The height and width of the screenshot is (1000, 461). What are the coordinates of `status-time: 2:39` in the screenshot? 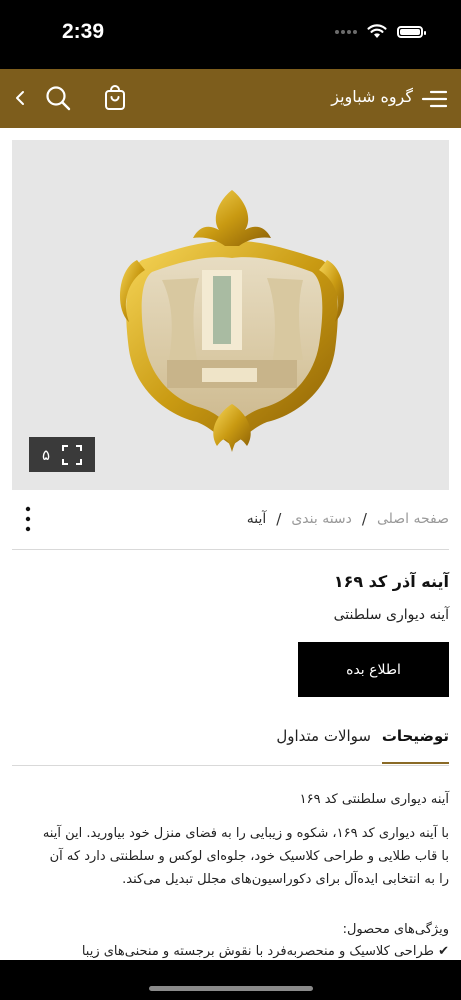 It's located at (83, 31).